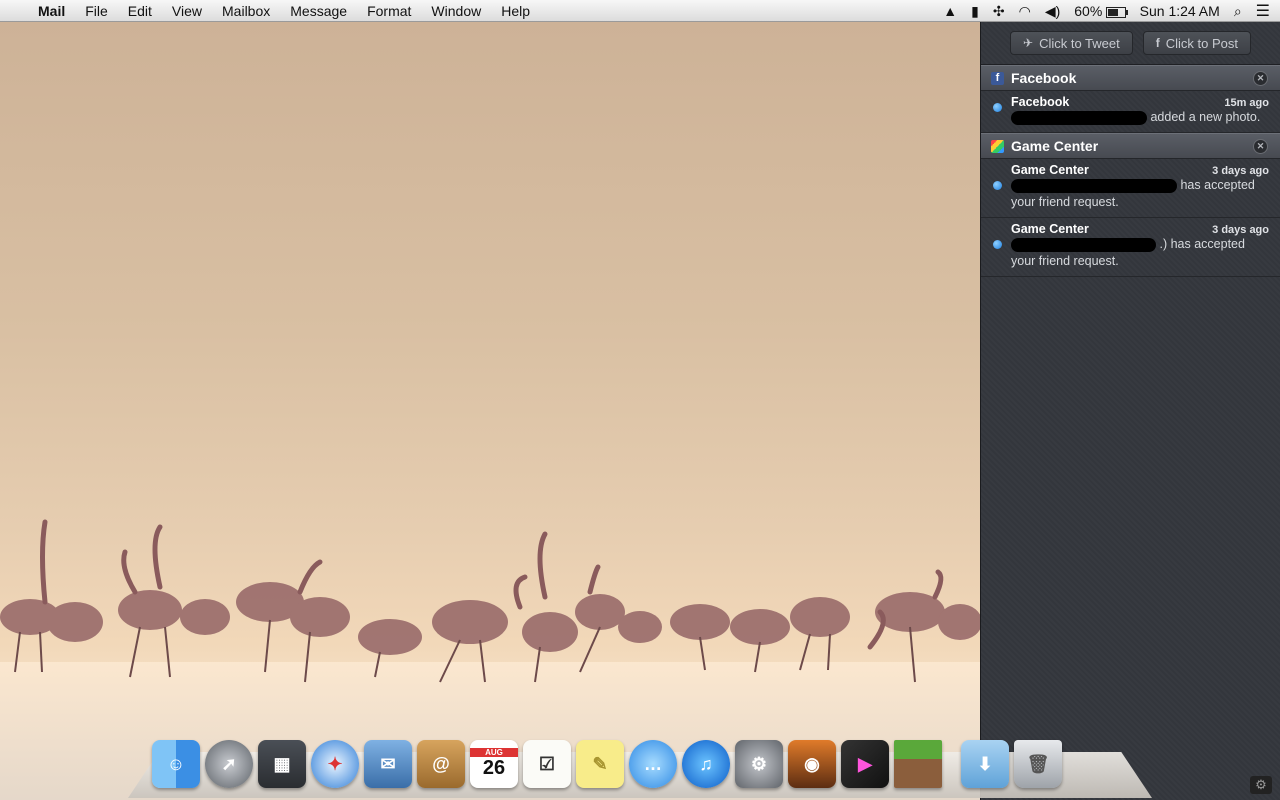  What do you see at coordinates (389, 11) in the screenshot?
I see `menu-format: Format` at bounding box center [389, 11].